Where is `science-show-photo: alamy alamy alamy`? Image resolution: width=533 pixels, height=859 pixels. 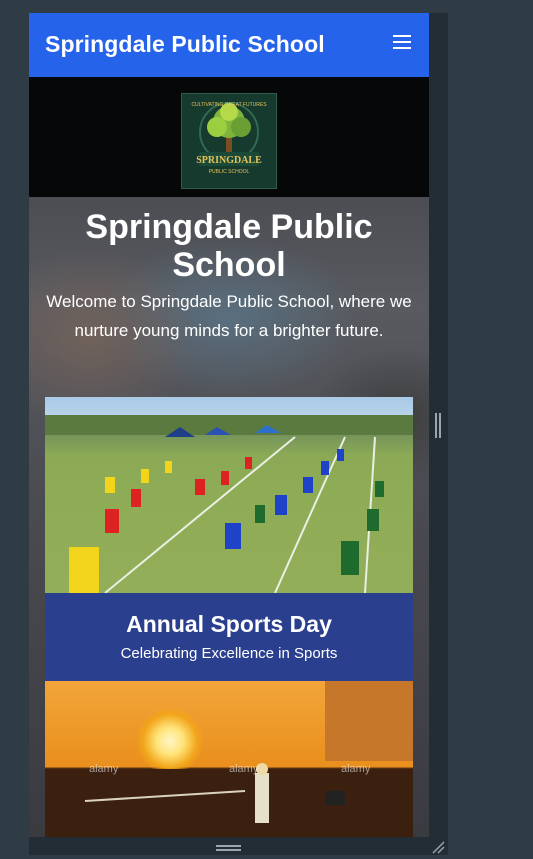
science-show-photo: alamy alamy alamy is located at coordinates (229, 759).